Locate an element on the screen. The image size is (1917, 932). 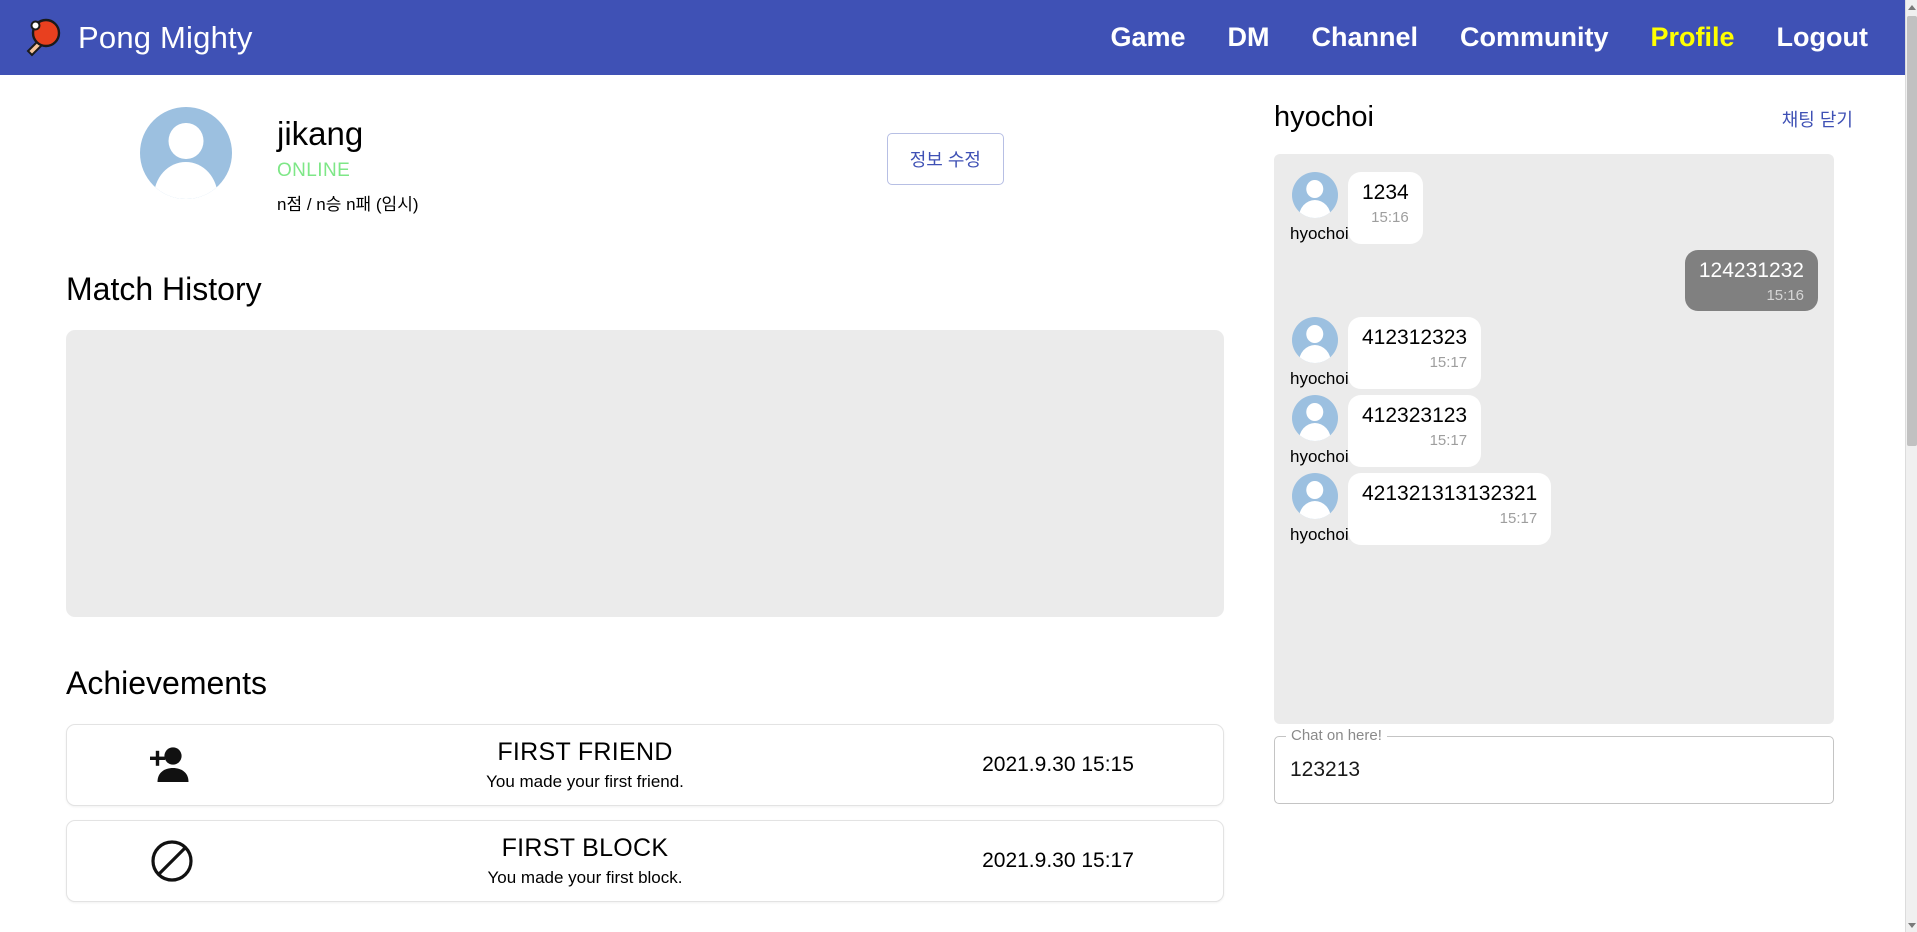
chat-peer-name: hyochoi is located at coordinates (1324, 117).